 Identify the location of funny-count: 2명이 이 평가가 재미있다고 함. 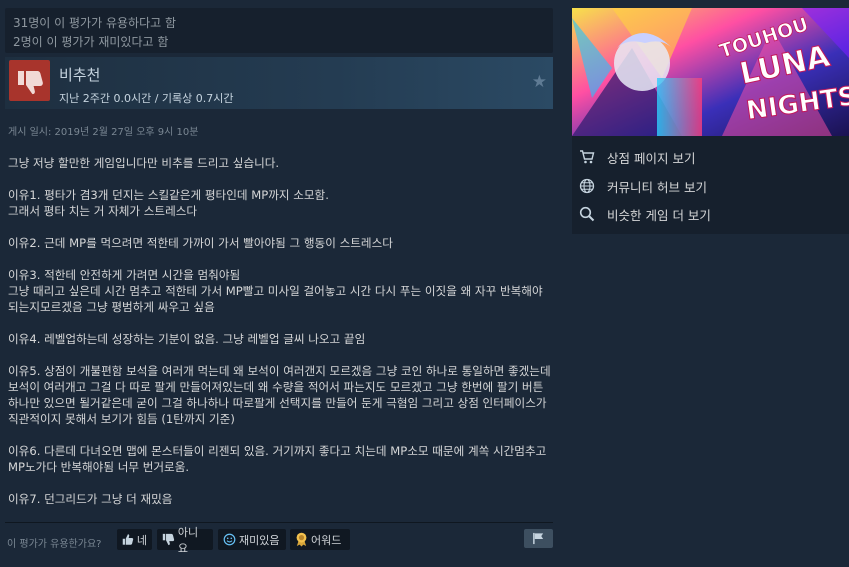
(91, 42).